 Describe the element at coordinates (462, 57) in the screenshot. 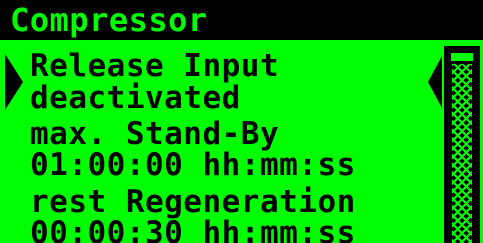

I see `scrollbar-thumb` at that location.